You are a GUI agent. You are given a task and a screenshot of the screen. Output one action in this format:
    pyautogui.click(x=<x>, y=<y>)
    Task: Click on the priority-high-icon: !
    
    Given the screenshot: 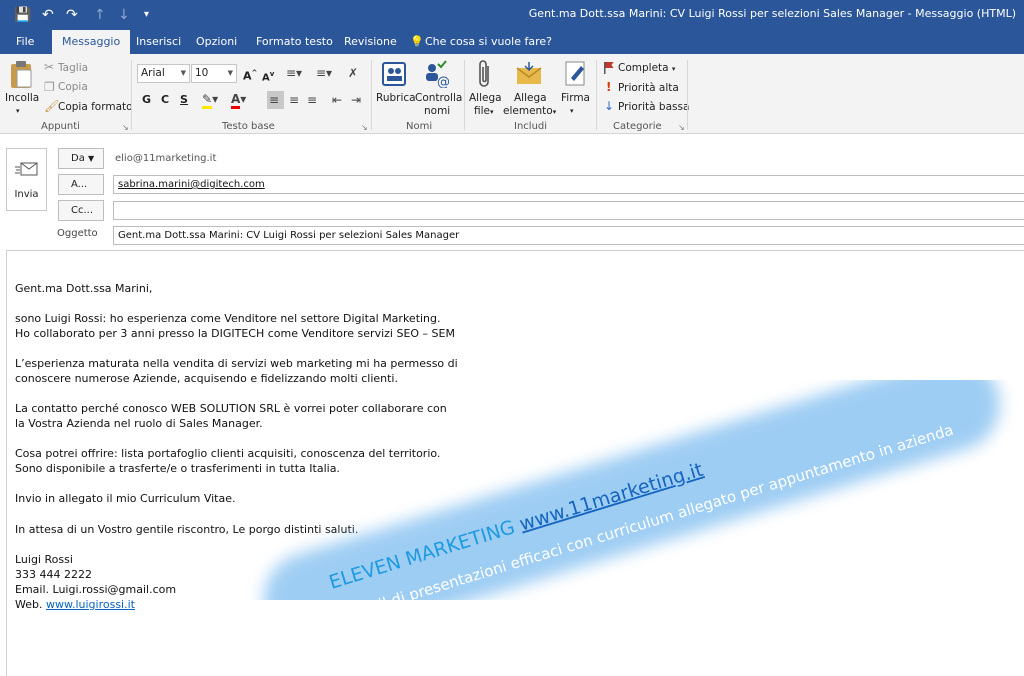 What is the action you would take?
    pyautogui.click(x=609, y=87)
    